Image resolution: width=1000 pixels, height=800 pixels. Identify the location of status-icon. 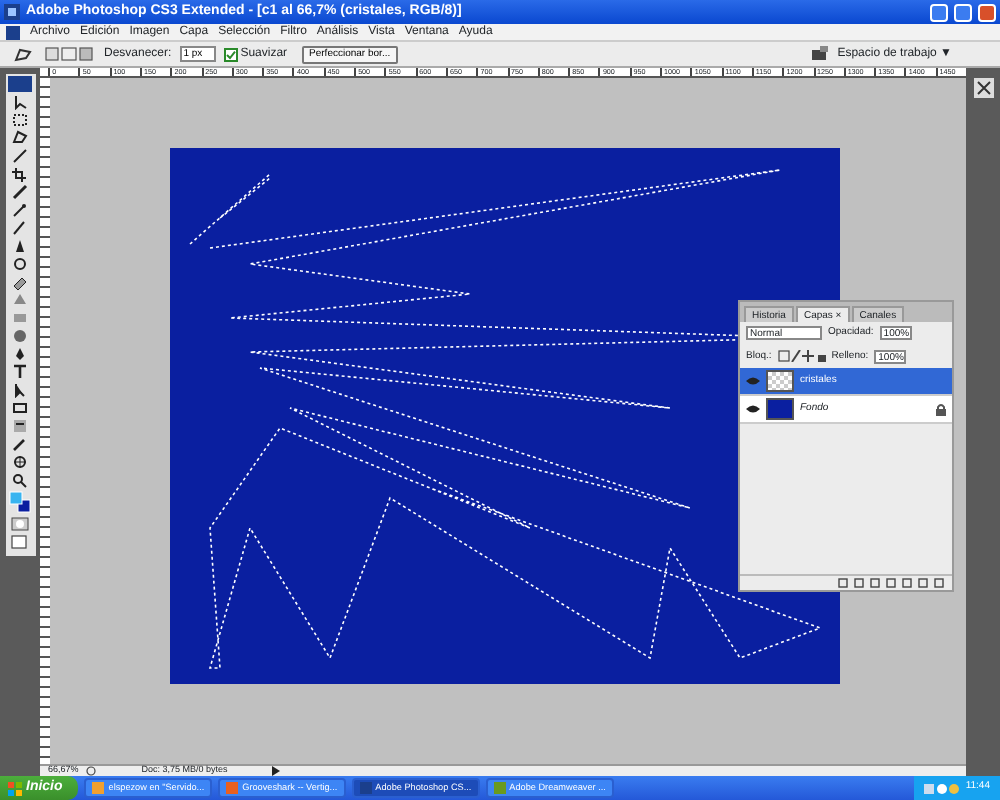
(91, 771).